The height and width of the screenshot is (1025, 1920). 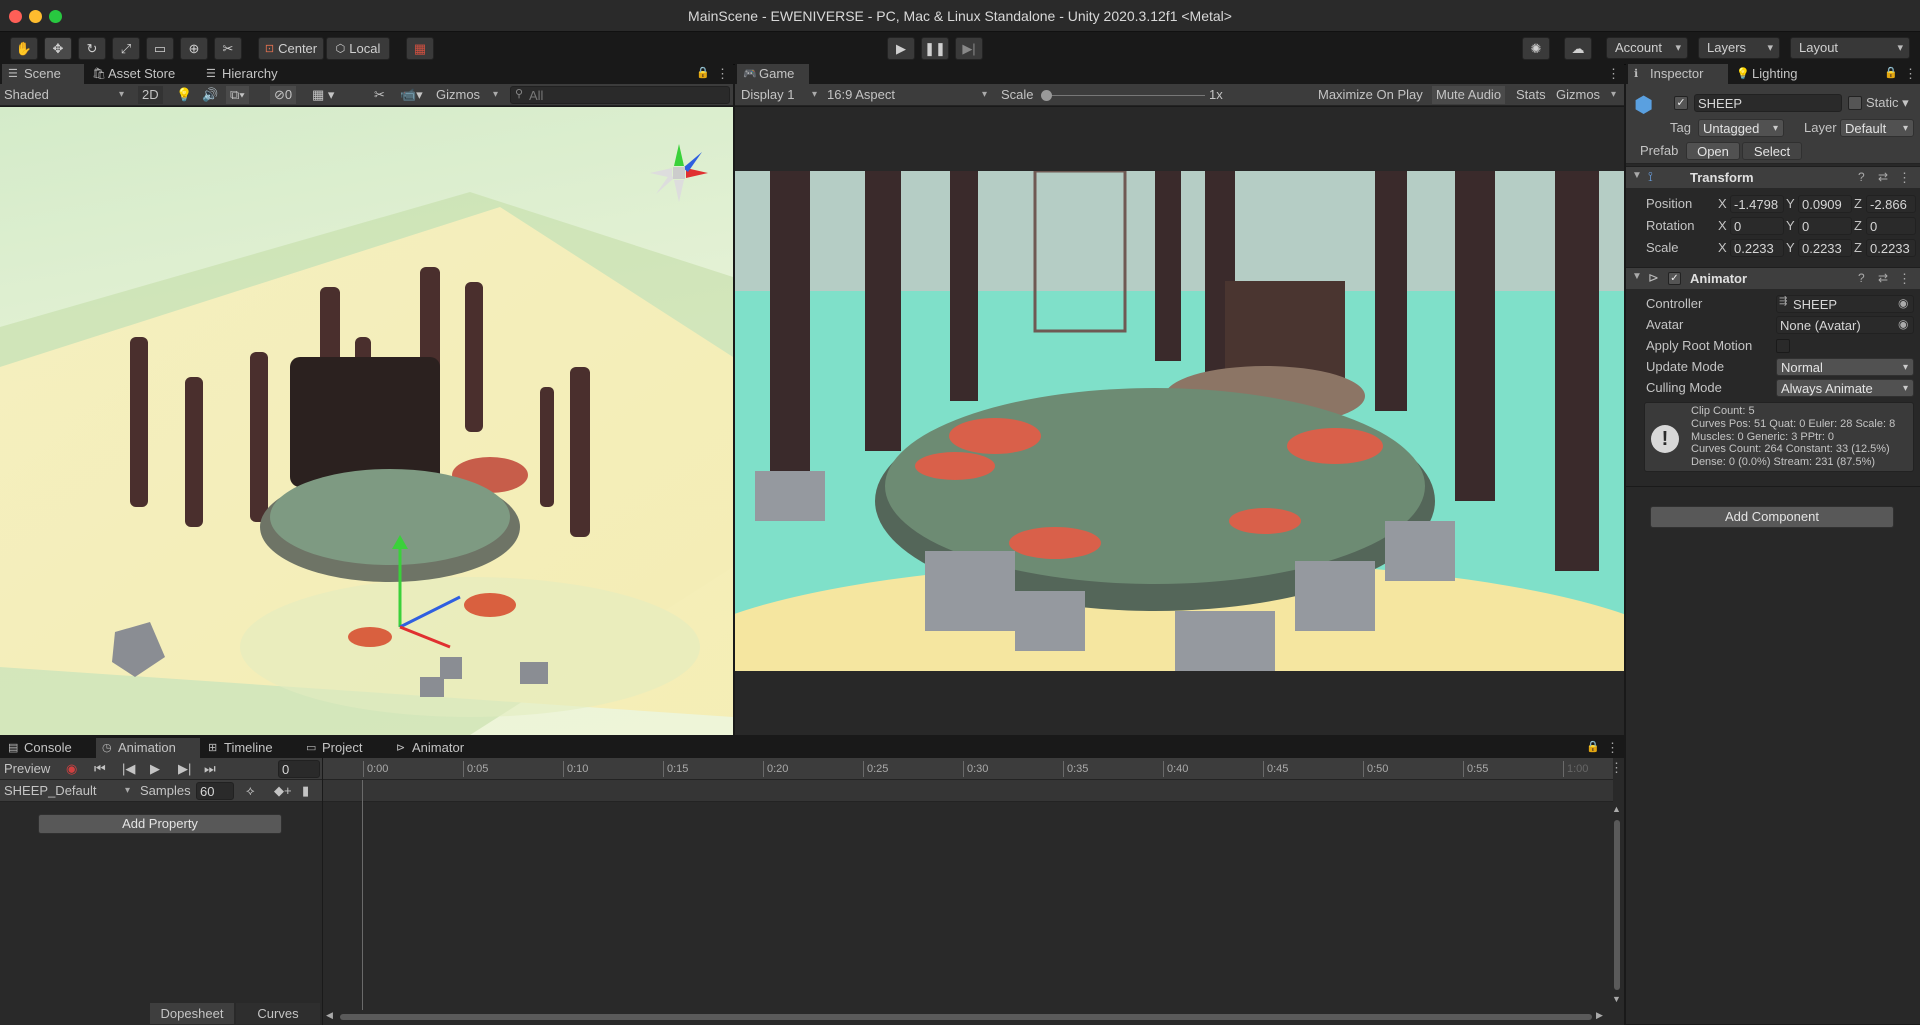 I want to click on account-dropdown: Account, so click(x=1647, y=48).